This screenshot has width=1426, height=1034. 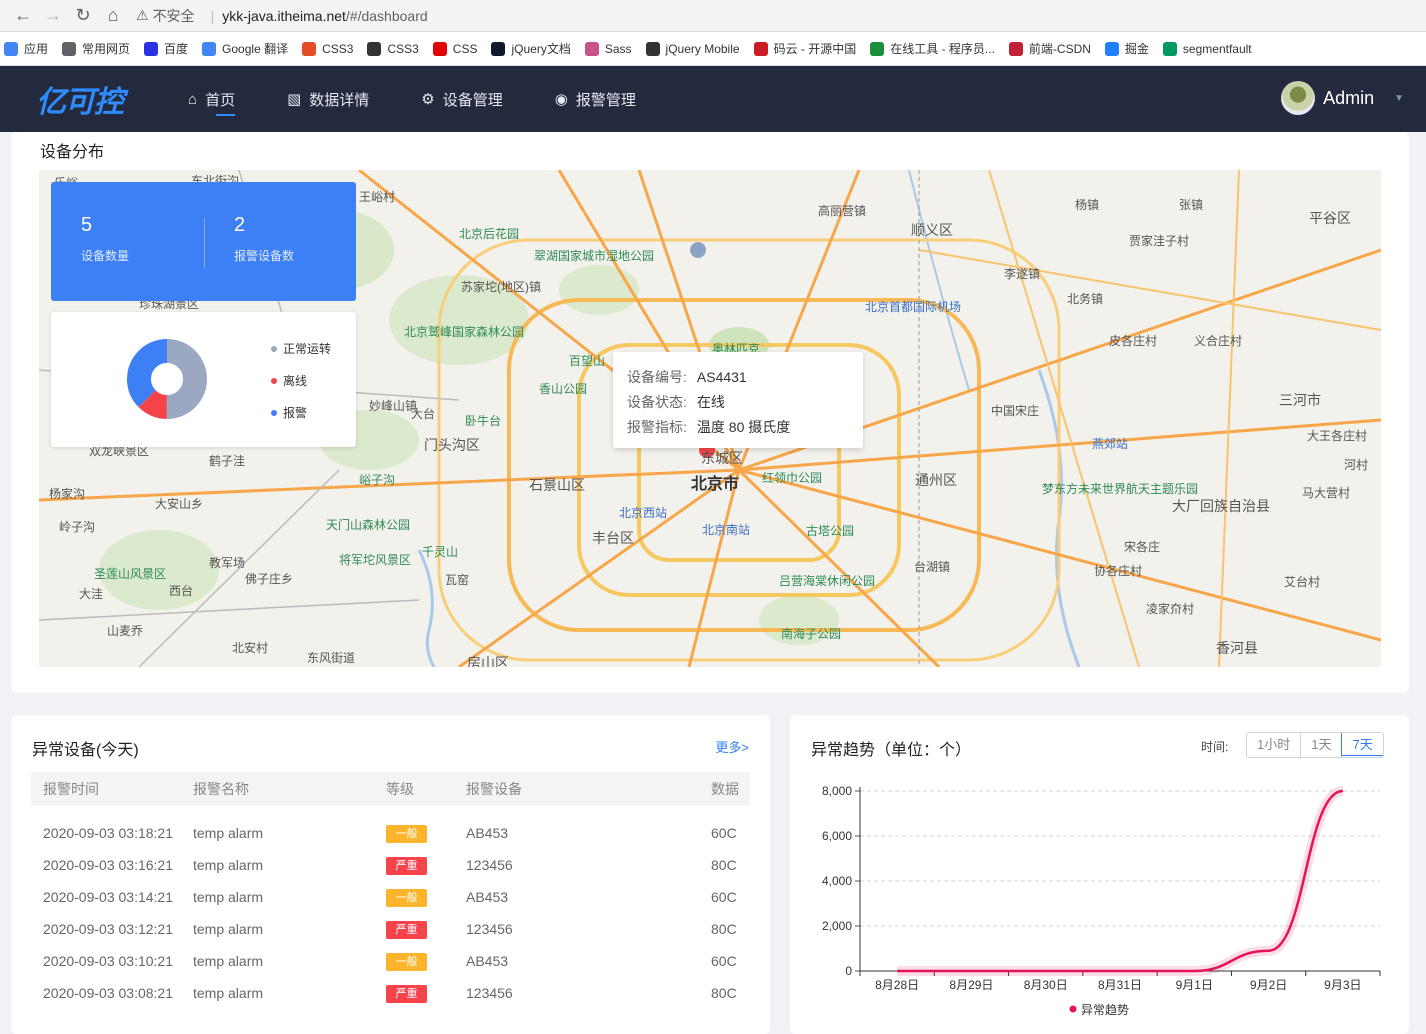 What do you see at coordinates (595, 99) in the screenshot?
I see `nav-item-3: ◉ 报警管理` at bounding box center [595, 99].